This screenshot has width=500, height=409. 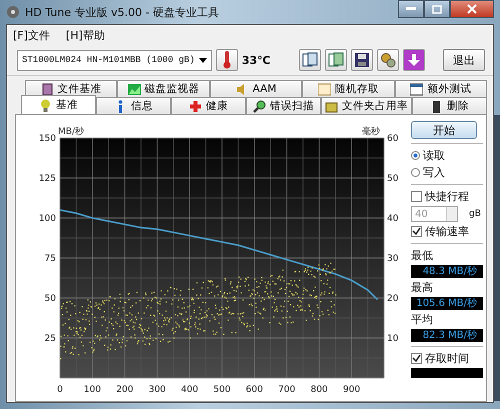 I want to click on close-icon, so click(x=472, y=9).